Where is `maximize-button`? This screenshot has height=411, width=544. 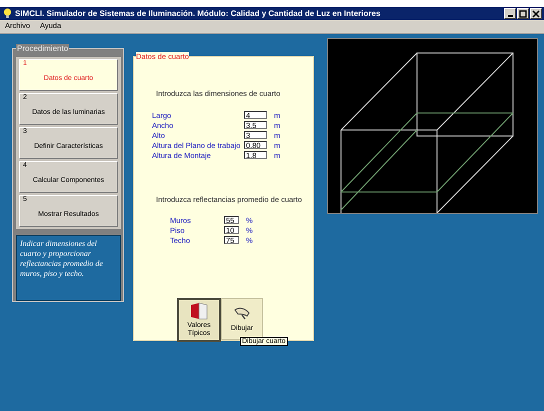 maximize-button is located at coordinates (523, 13).